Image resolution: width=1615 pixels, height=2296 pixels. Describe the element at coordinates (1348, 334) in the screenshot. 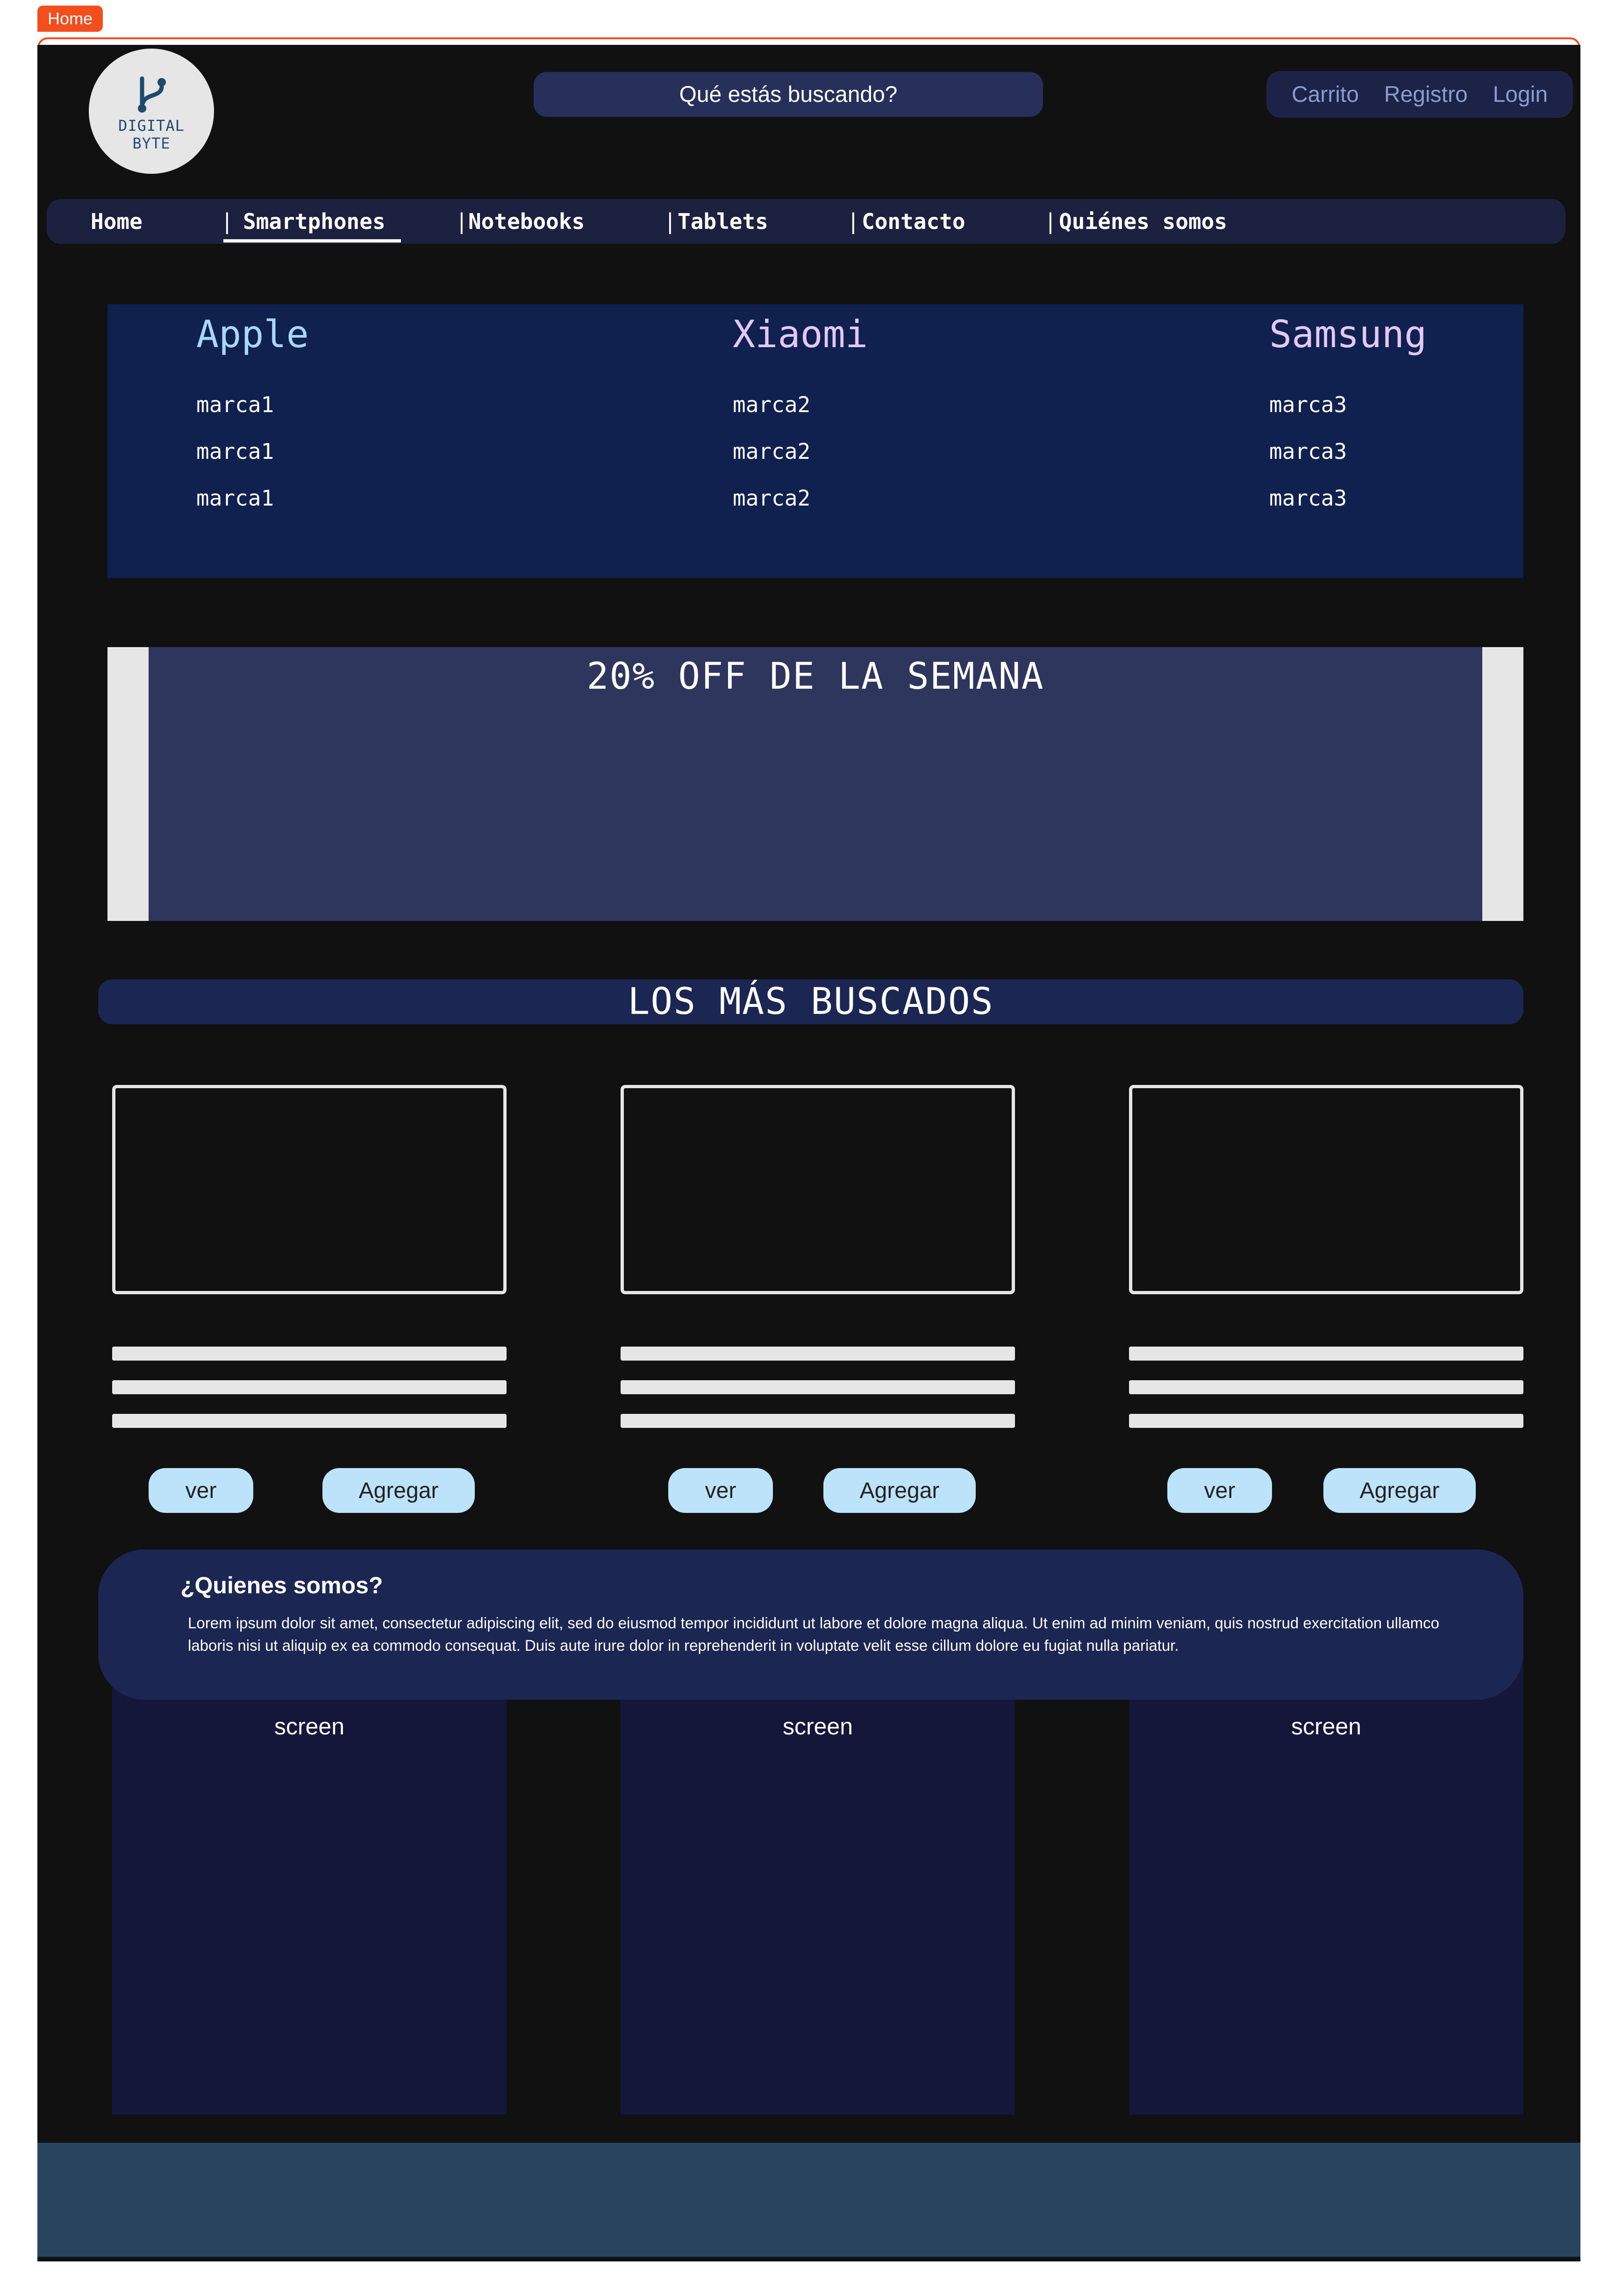

I see `brand-title: Samsung` at that location.